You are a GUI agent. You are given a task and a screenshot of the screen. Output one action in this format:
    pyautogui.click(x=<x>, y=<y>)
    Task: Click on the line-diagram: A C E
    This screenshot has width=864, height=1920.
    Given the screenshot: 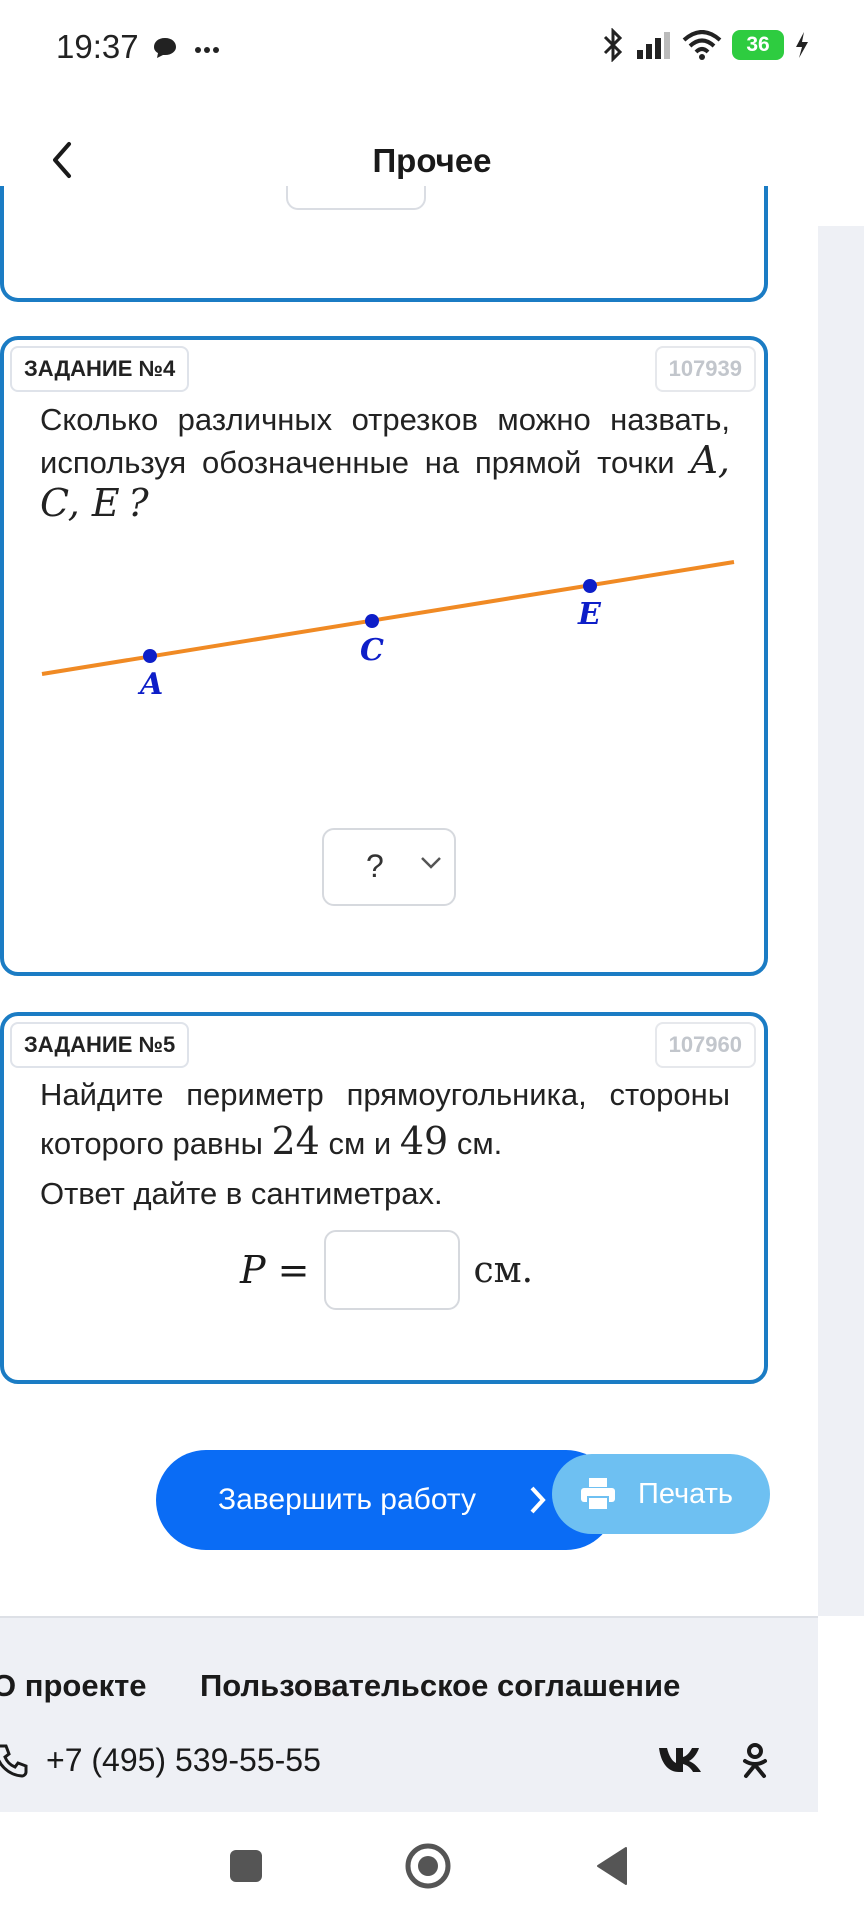 What is the action you would take?
    pyautogui.click(x=388, y=631)
    